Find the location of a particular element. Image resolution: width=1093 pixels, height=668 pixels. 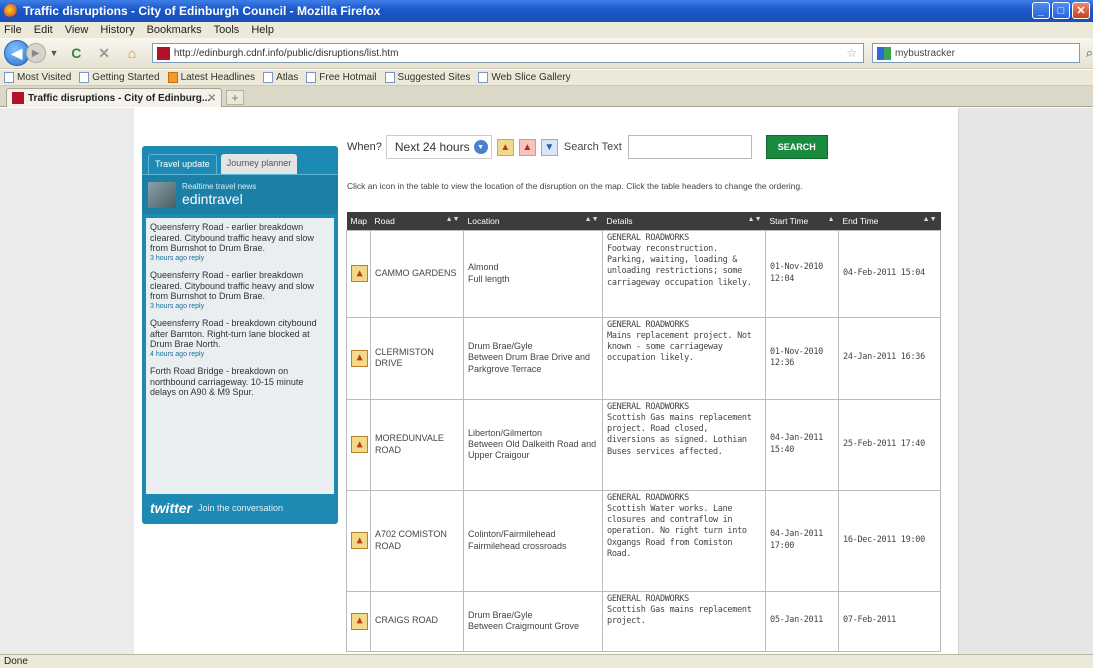

tab-travel-update: Travel update is located at coordinates (182, 164).